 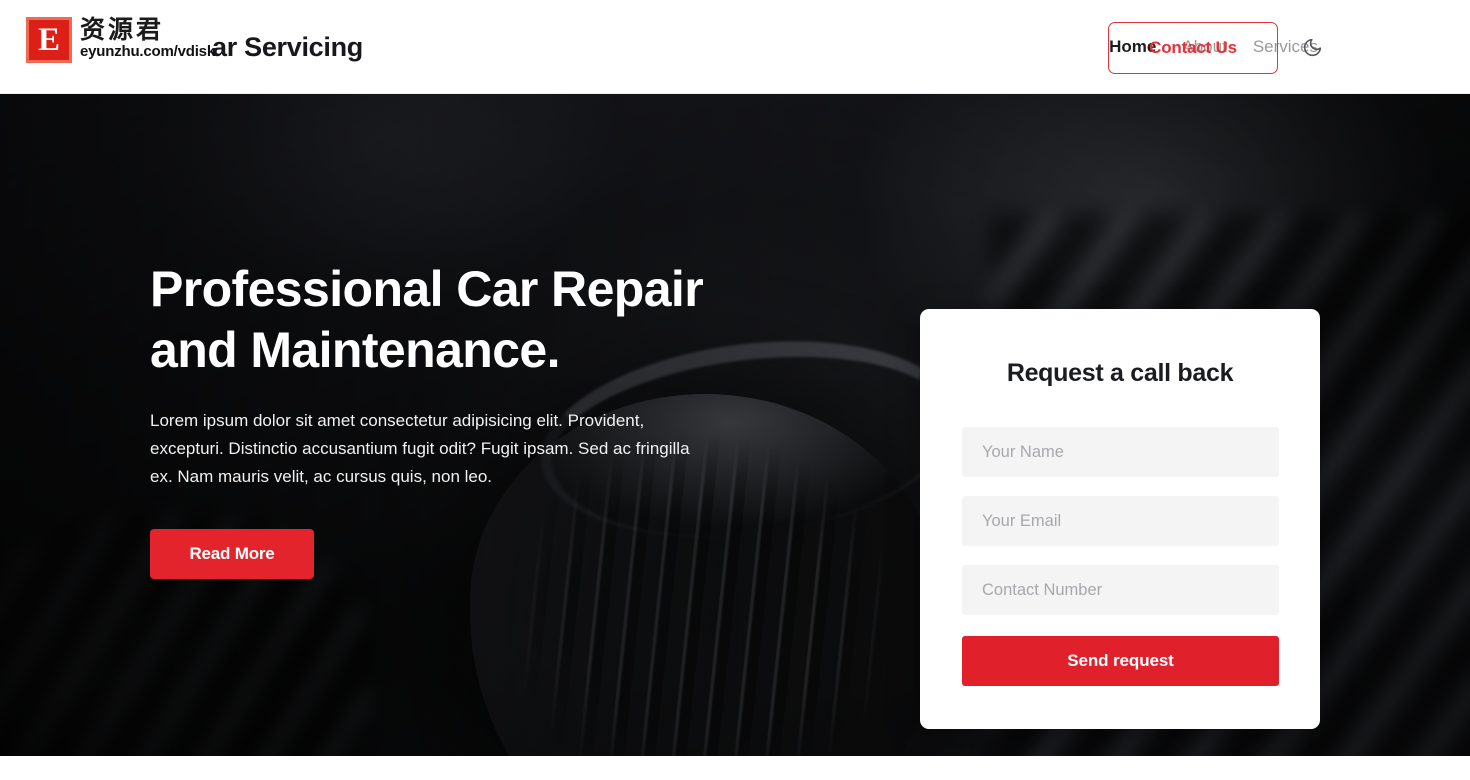 I want to click on hero-title: Professional Car Repair and Maintenance., so click(x=440, y=320).